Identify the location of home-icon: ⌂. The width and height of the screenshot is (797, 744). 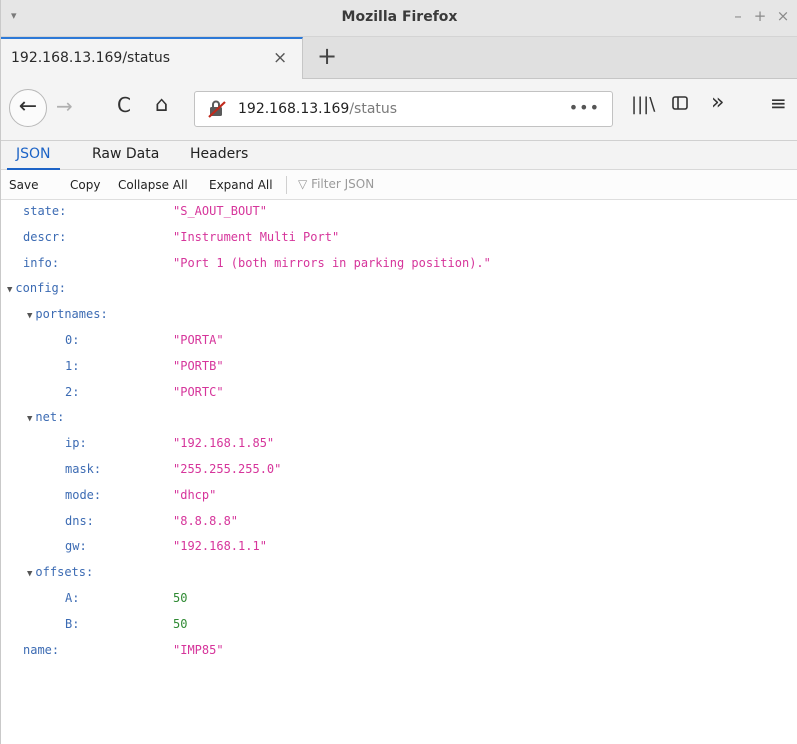
(161, 104).